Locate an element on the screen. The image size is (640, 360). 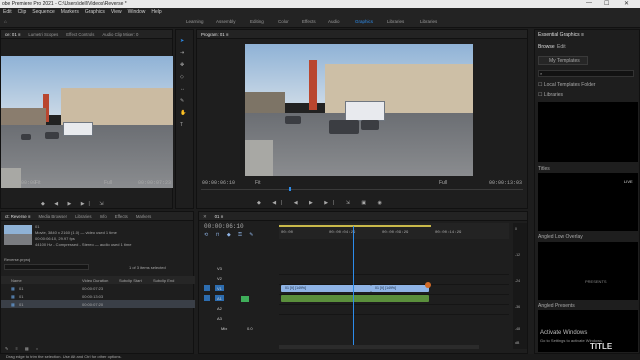
template-preview-2: LIVE is located at coordinates (588, 202).